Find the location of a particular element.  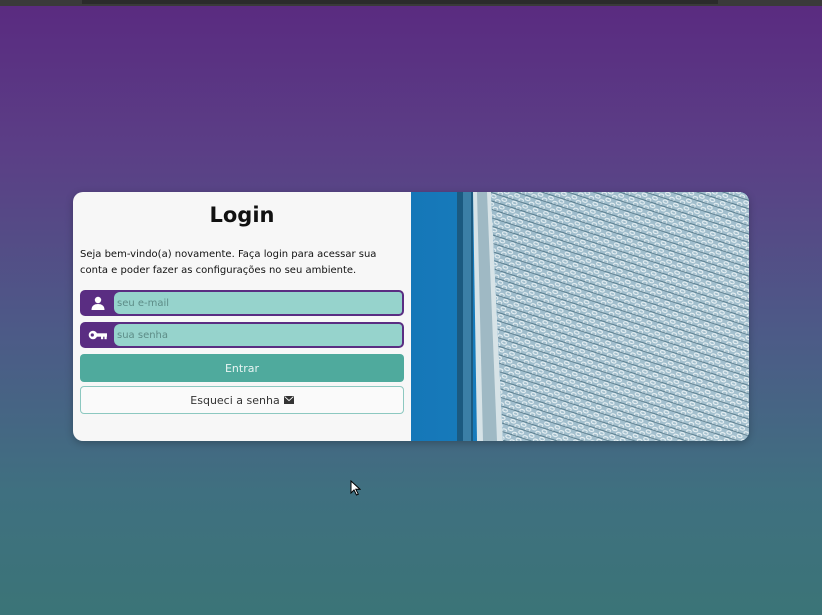

forgot-password-button: Esqueci a senha is located at coordinates (242, 400).